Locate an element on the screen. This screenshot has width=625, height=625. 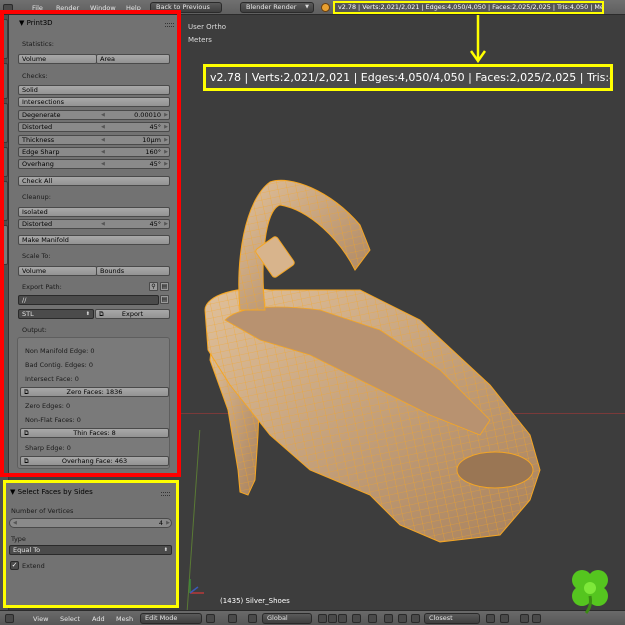
menu-mesh: Mesh is located at coordinates (124, 619).